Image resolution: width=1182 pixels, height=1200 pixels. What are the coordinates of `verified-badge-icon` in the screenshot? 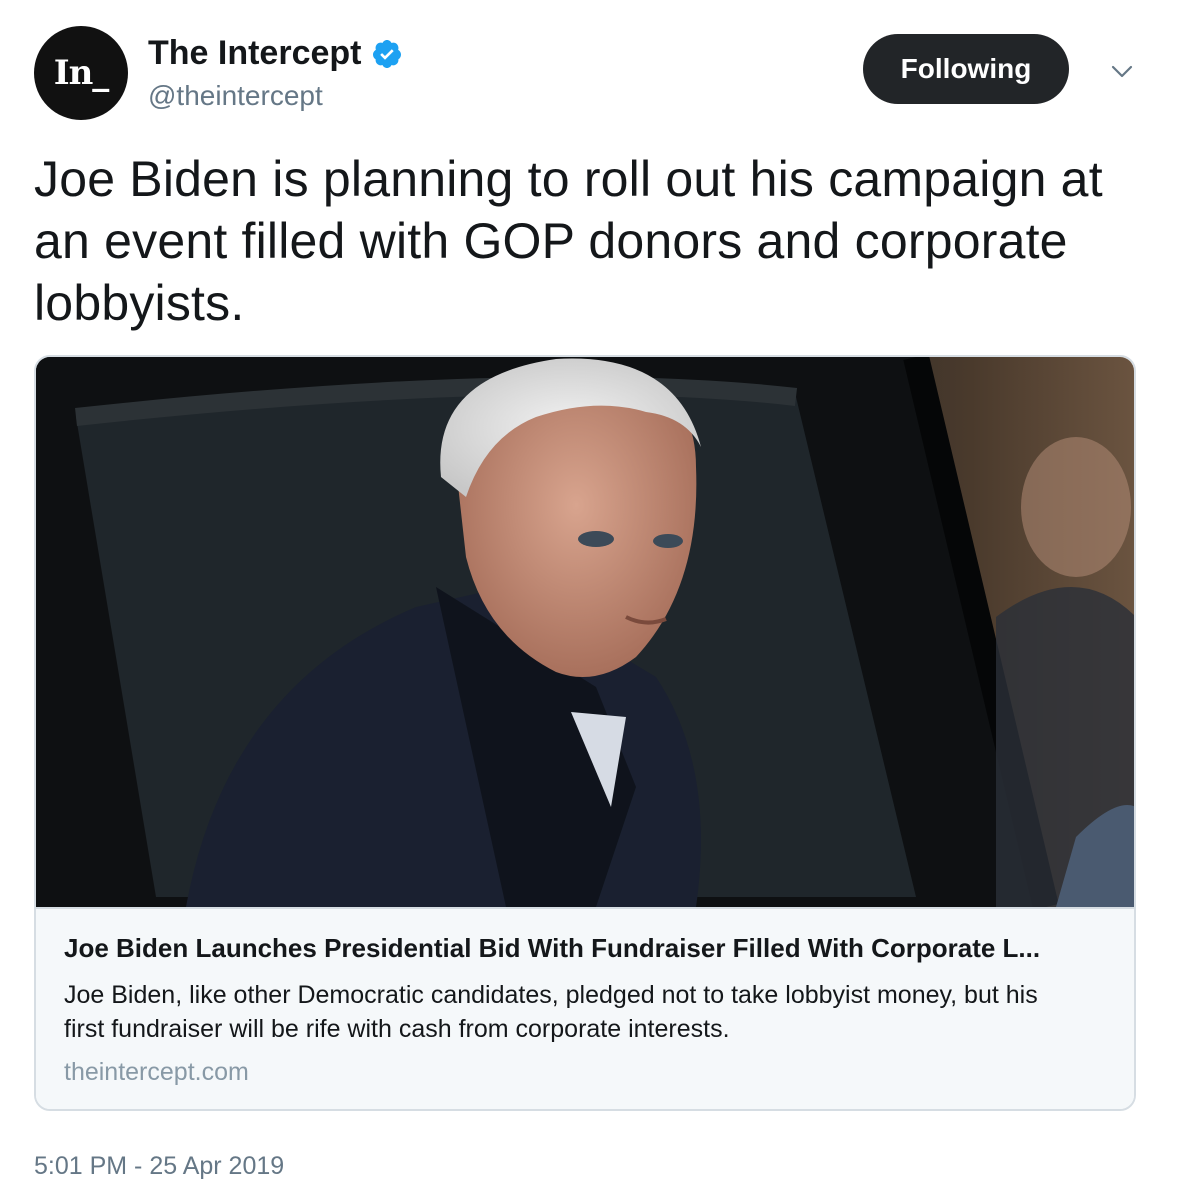 It's located at (387, 53).